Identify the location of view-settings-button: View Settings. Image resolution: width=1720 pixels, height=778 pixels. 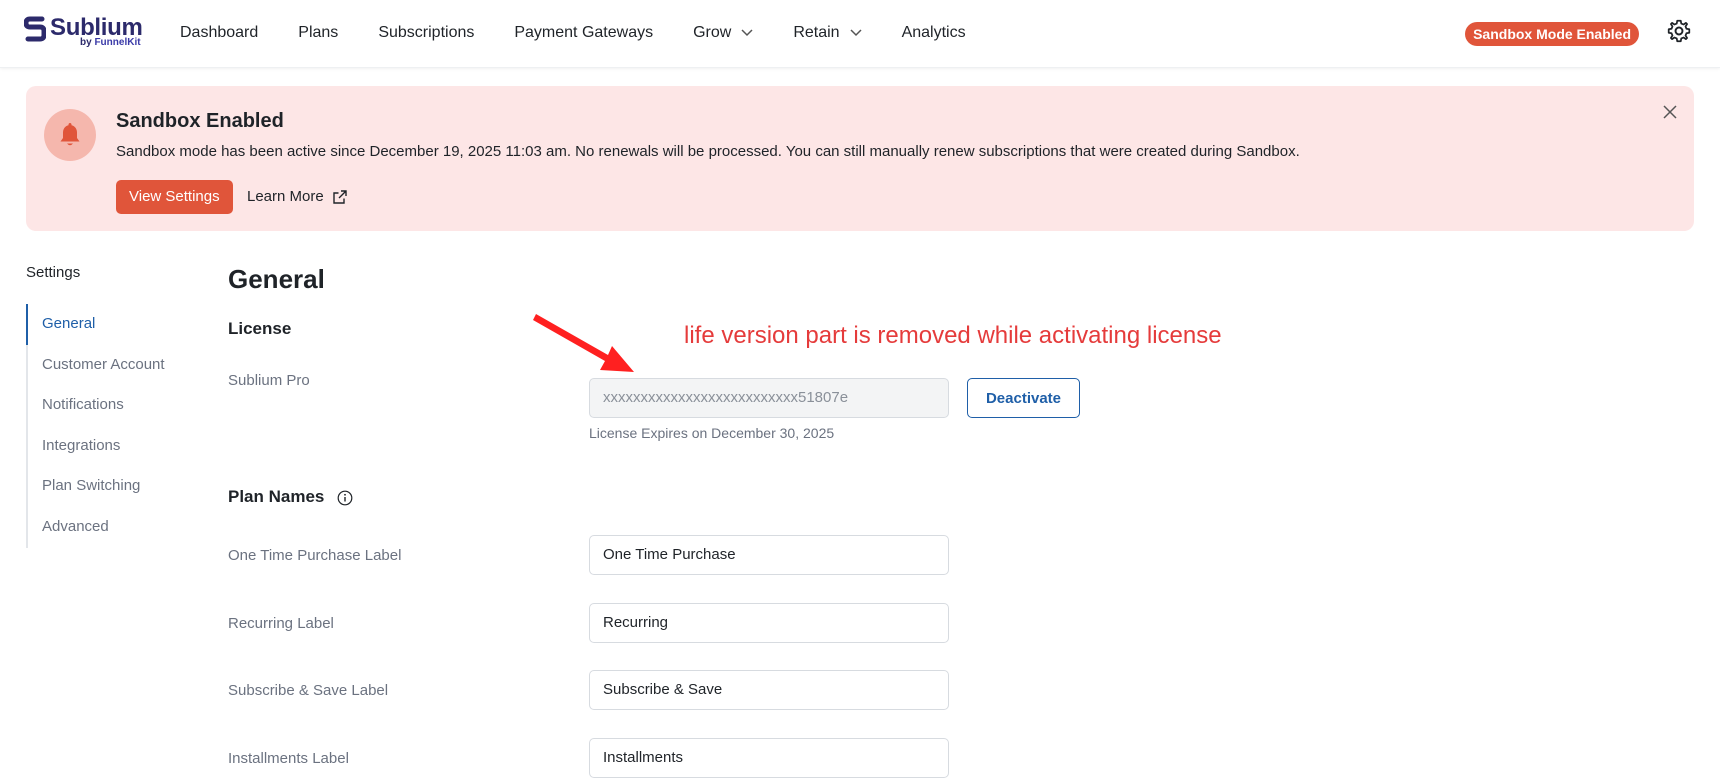
(174, 197).